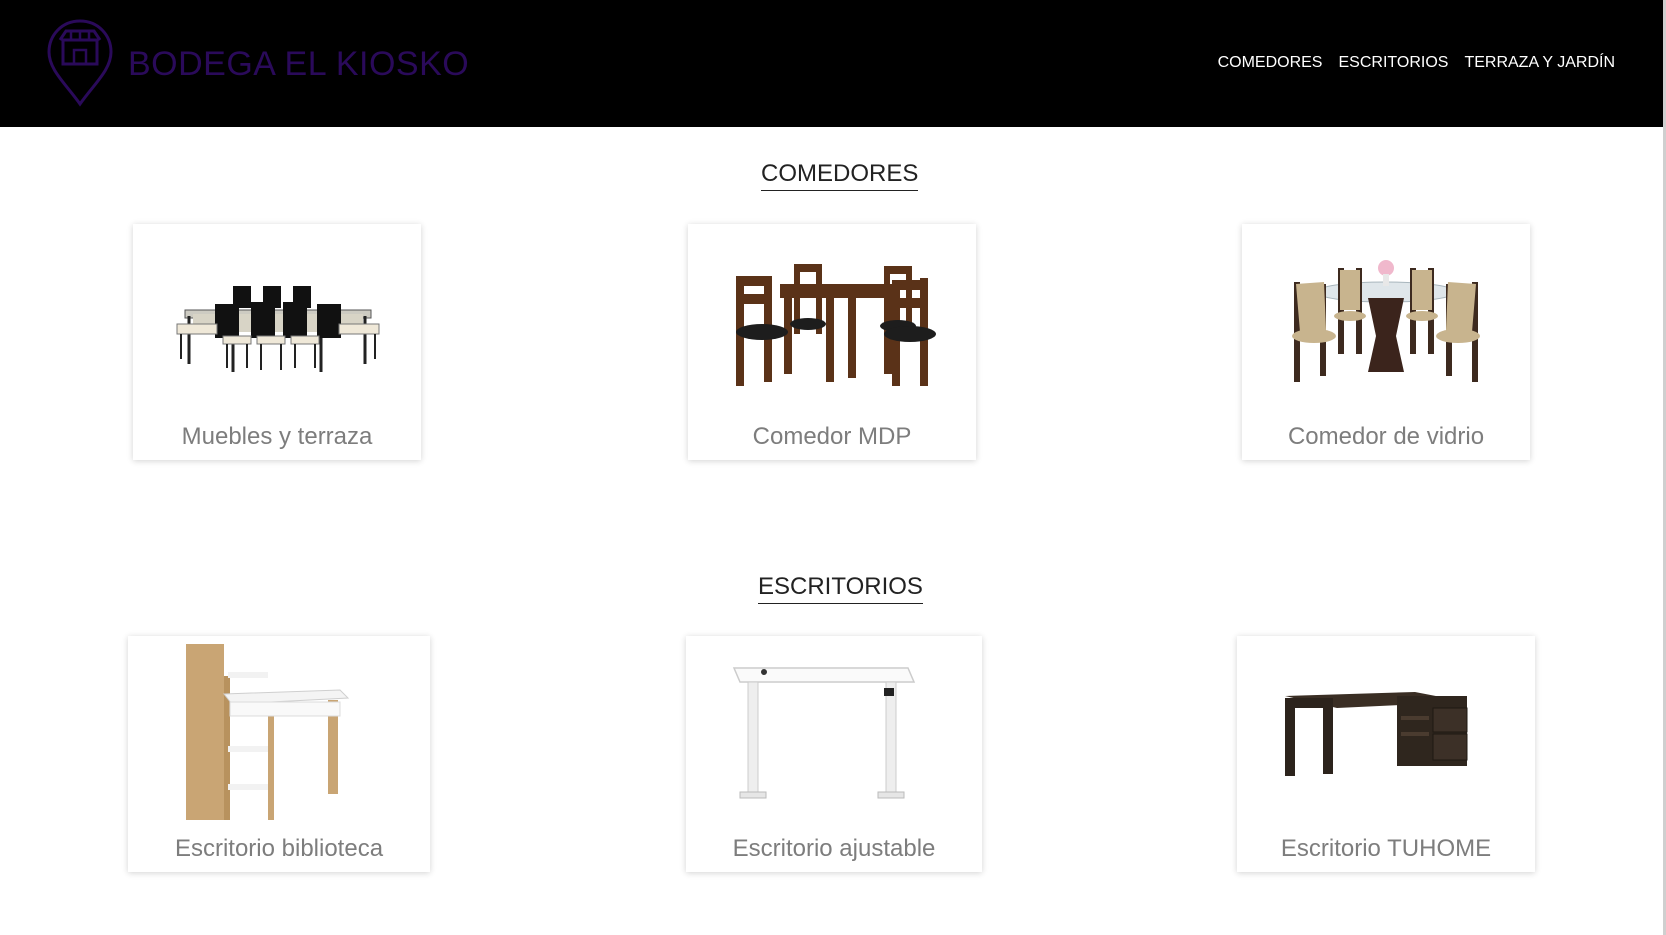  I want to click on section-title-comedores: COMEDORES, so click(840, 175).